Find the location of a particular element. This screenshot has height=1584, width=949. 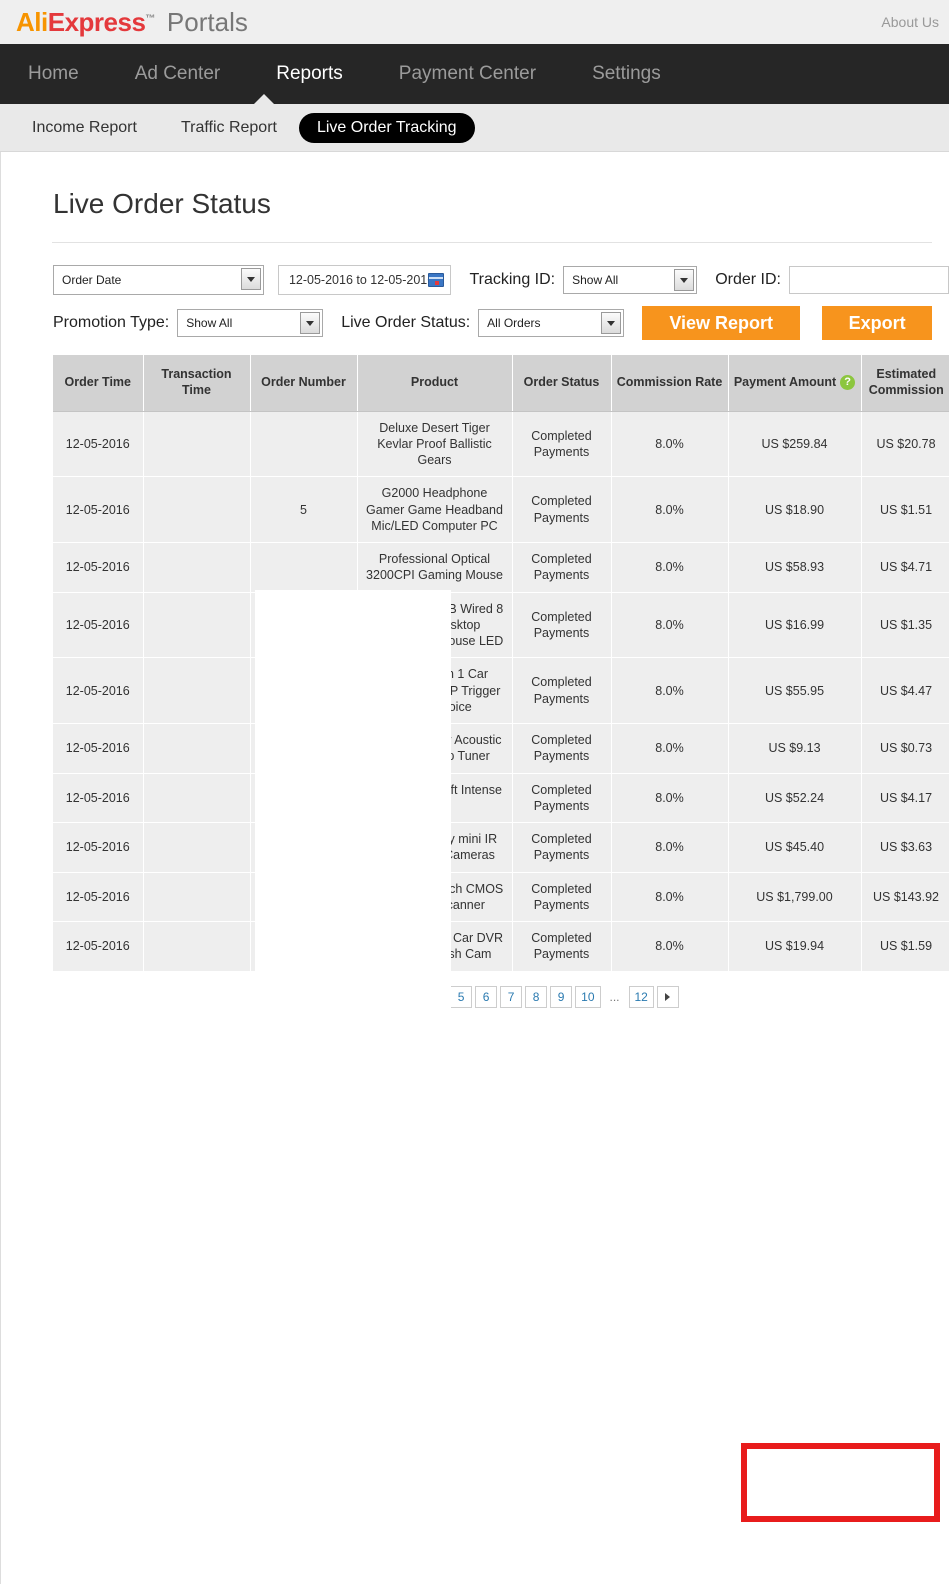

pagination-prev-button is located at coordinates (336, 996).